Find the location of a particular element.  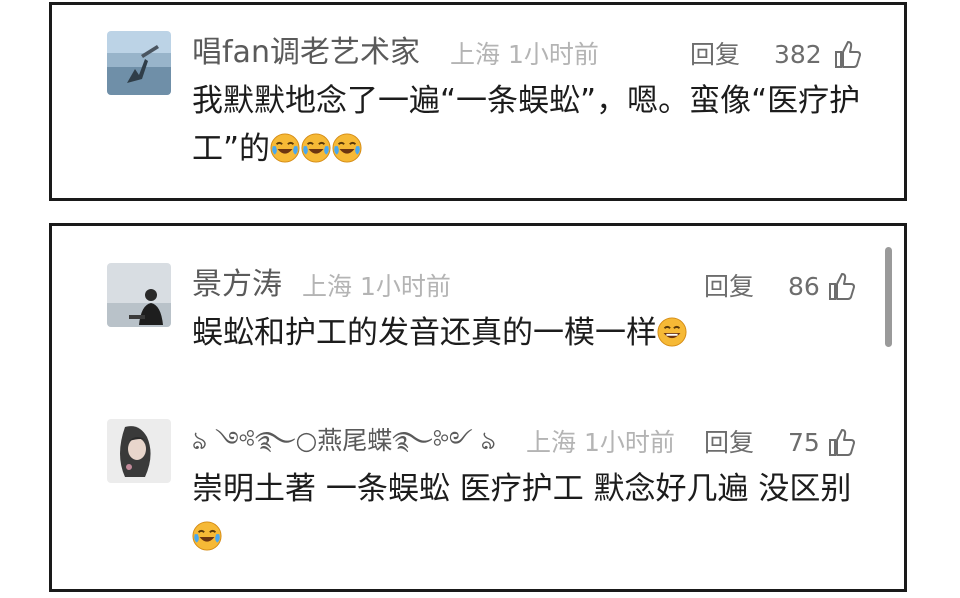

comment-body: 蜈蚣和护工的发音还真的一模一样 is located at coordinates (424, 333).